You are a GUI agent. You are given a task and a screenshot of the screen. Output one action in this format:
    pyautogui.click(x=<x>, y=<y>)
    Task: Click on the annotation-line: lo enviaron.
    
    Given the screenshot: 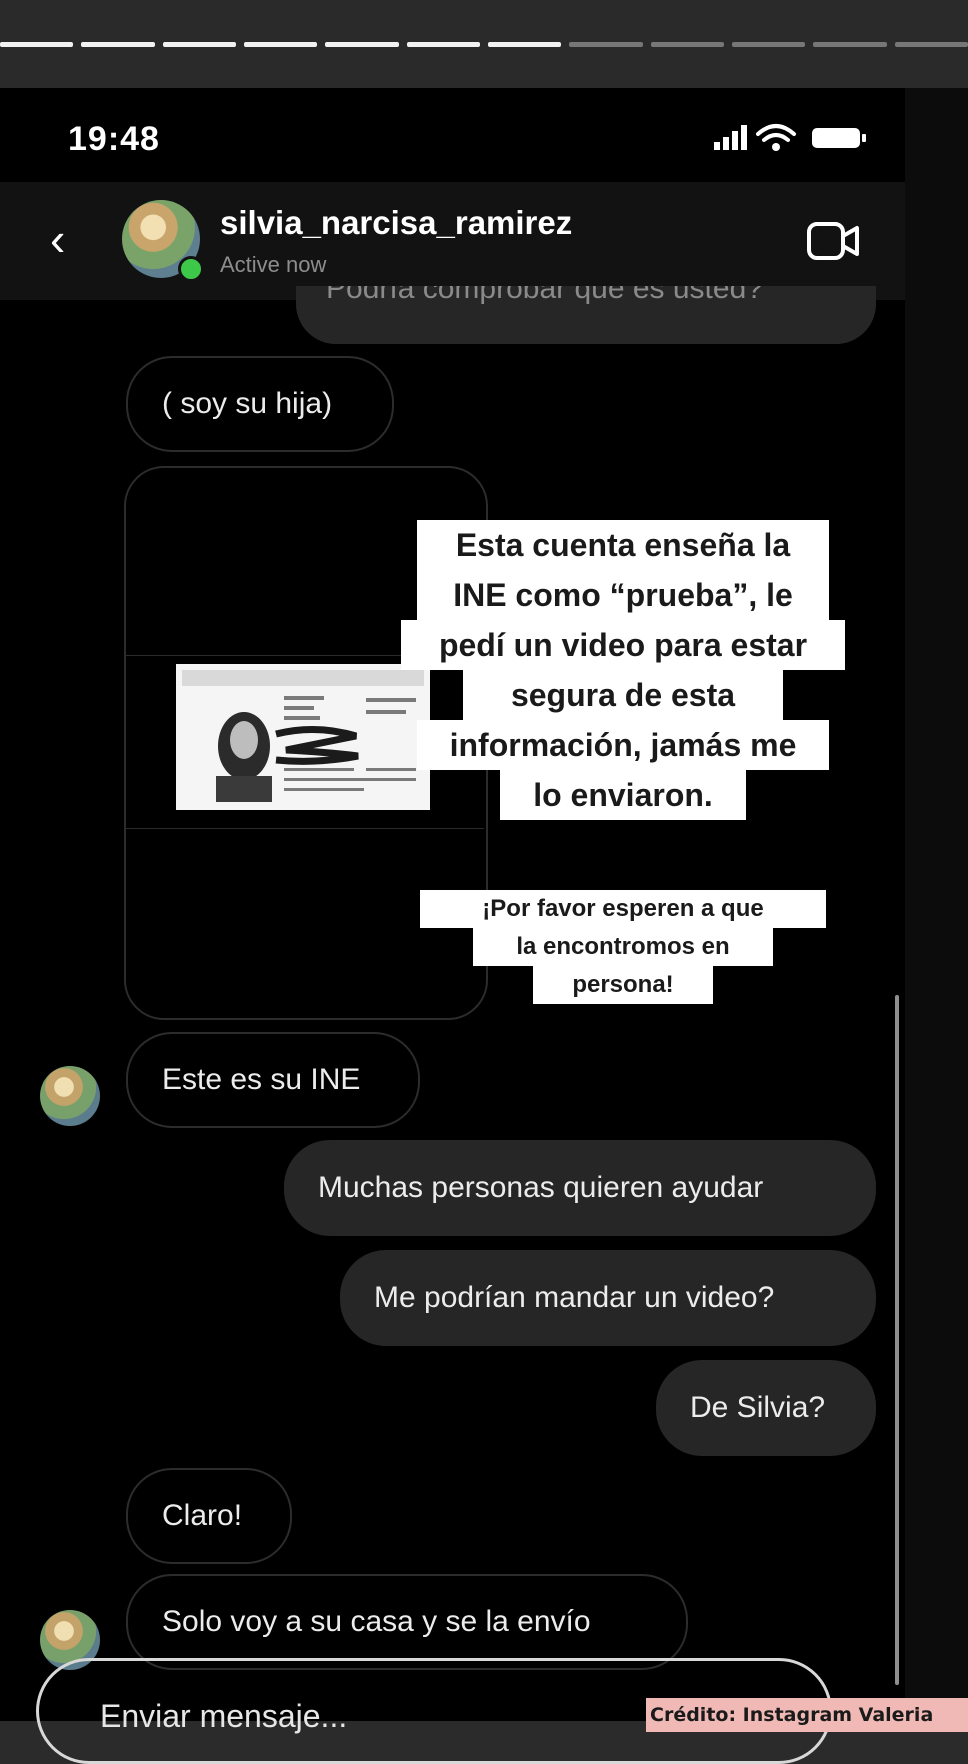 What is the action you would take?
    pyautogui.click(x=623, y=795)
    